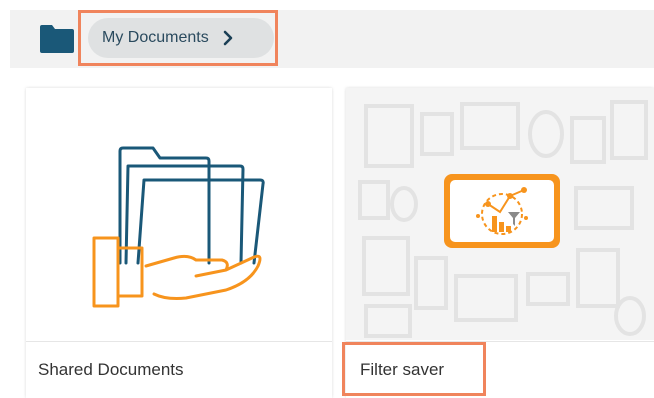  What do you see at coordinates (502, 211) in the screenshot?
I see `analytics-filter-icon` at bounding box center [502, 211].